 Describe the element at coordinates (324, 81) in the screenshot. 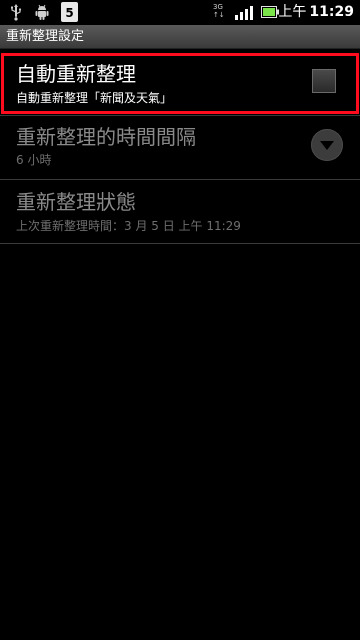

I see `auto-refresh-checkbox` at that location.